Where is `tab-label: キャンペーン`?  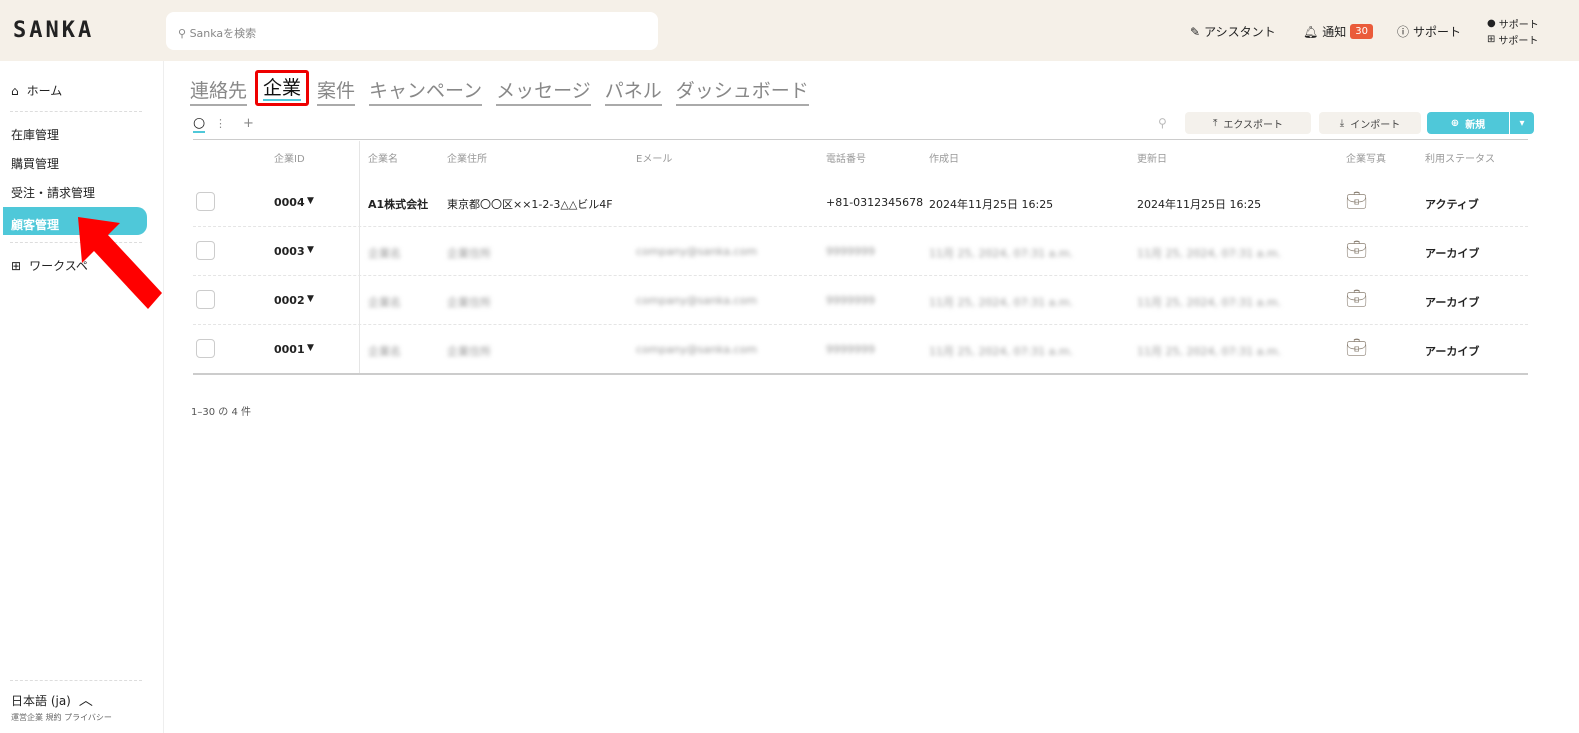
tab-label: キャンペーン is located at coordinates (426, 91).